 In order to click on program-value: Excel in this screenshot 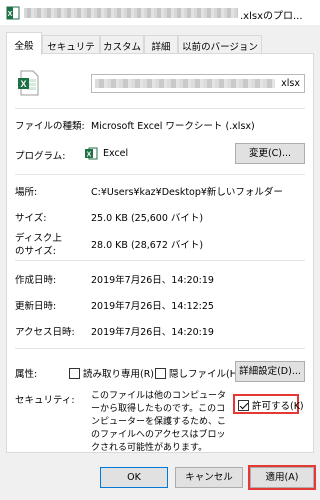, I will do `click(116, 153)`.